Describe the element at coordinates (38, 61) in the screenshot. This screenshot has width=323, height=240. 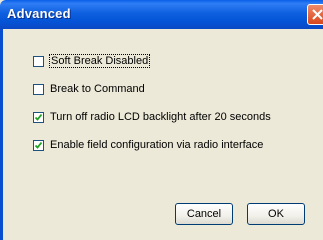
I see `checkbox-soft-break-disabled` at that location.